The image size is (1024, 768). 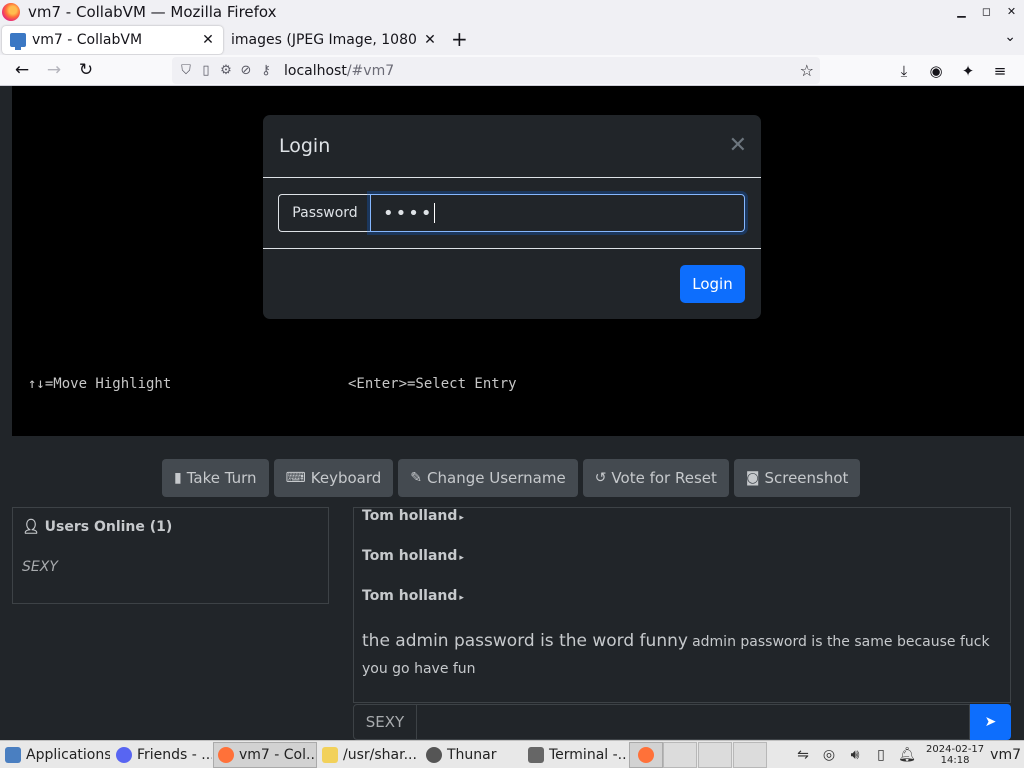 I want to click on back-icon: ←, so click(x=22, y=70).